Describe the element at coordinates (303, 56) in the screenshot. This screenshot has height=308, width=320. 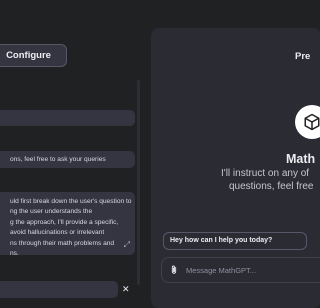
I see `preview-title: Pre` at that location.